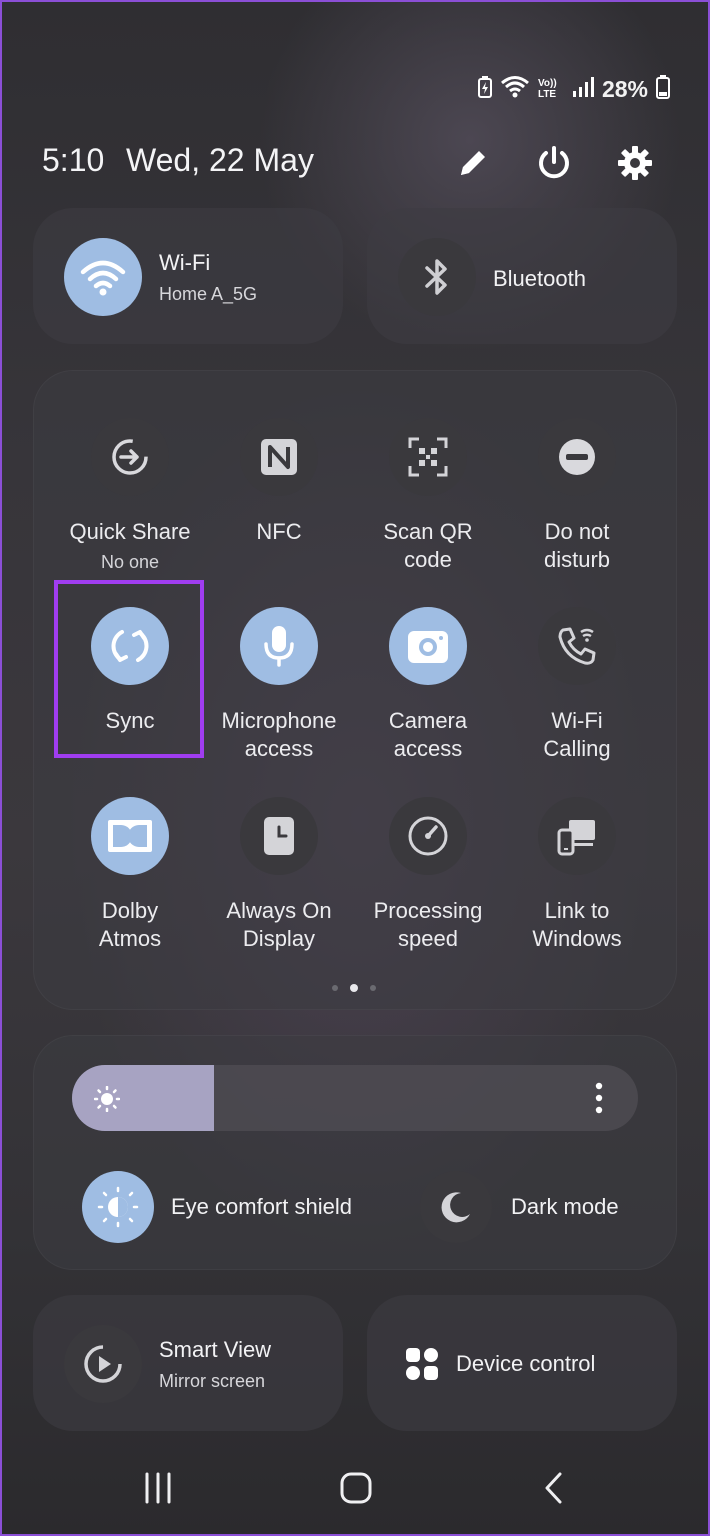  I want to click on device-control-icon, so click(422, 1366).